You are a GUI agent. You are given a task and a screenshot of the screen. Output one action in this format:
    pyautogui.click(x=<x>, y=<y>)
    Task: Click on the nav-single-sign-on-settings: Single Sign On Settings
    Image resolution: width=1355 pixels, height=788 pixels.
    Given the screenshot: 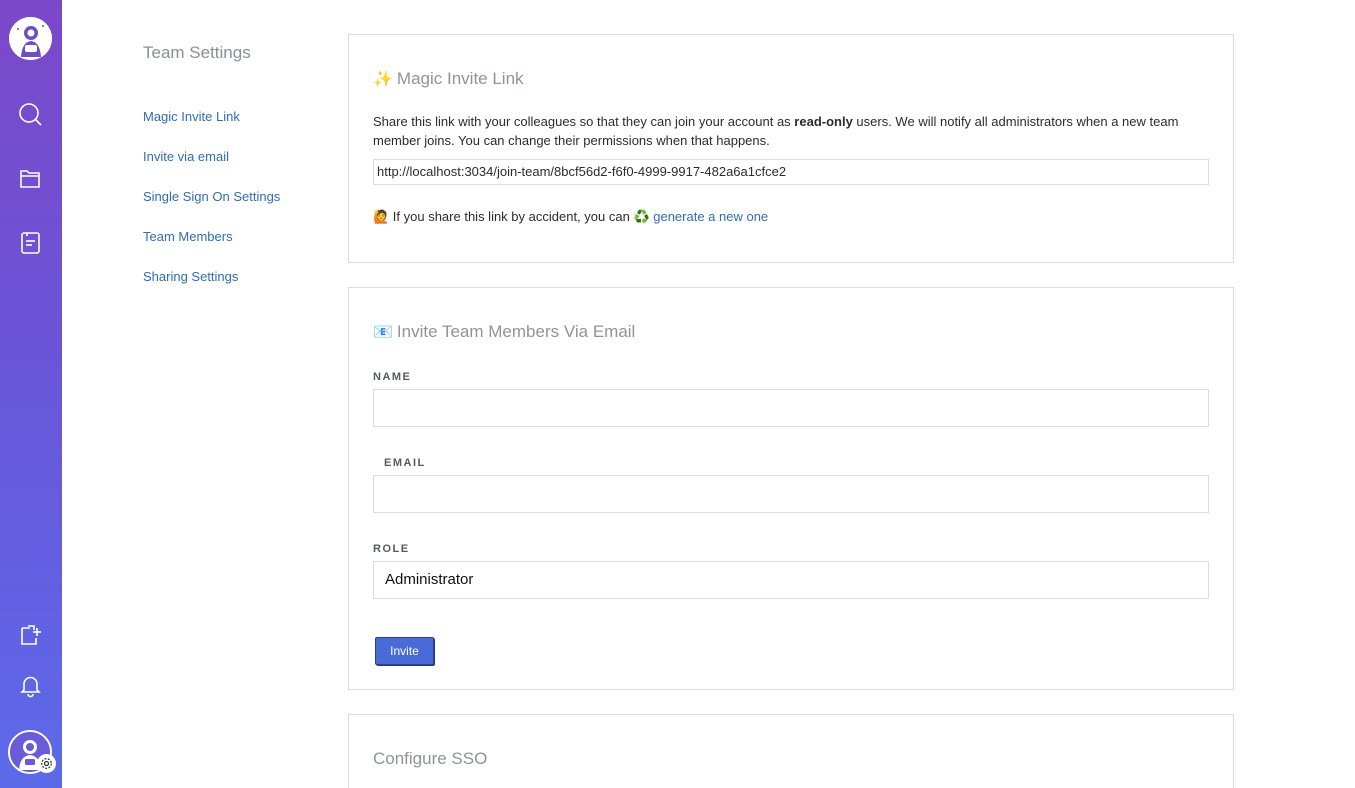 What is the action you would take?
    pyautogui.click(x=211, y=208)
    